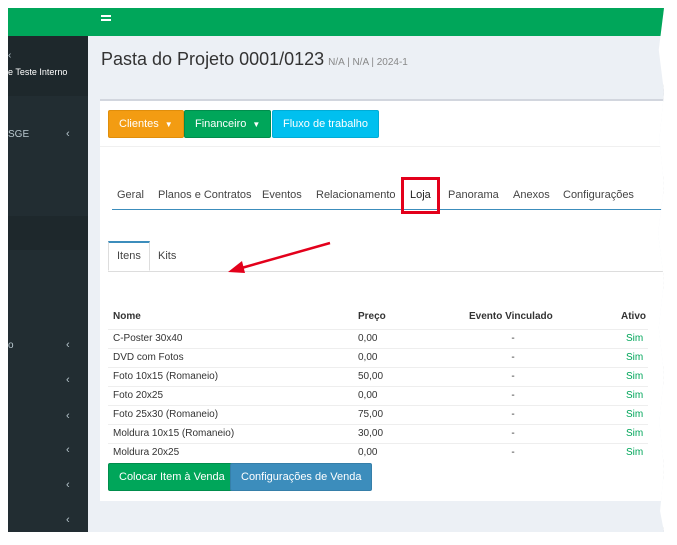 Image resolution: width=677 pixels, height=545 pixels. I want to click on sidebar-item-active, so click(48, 233).